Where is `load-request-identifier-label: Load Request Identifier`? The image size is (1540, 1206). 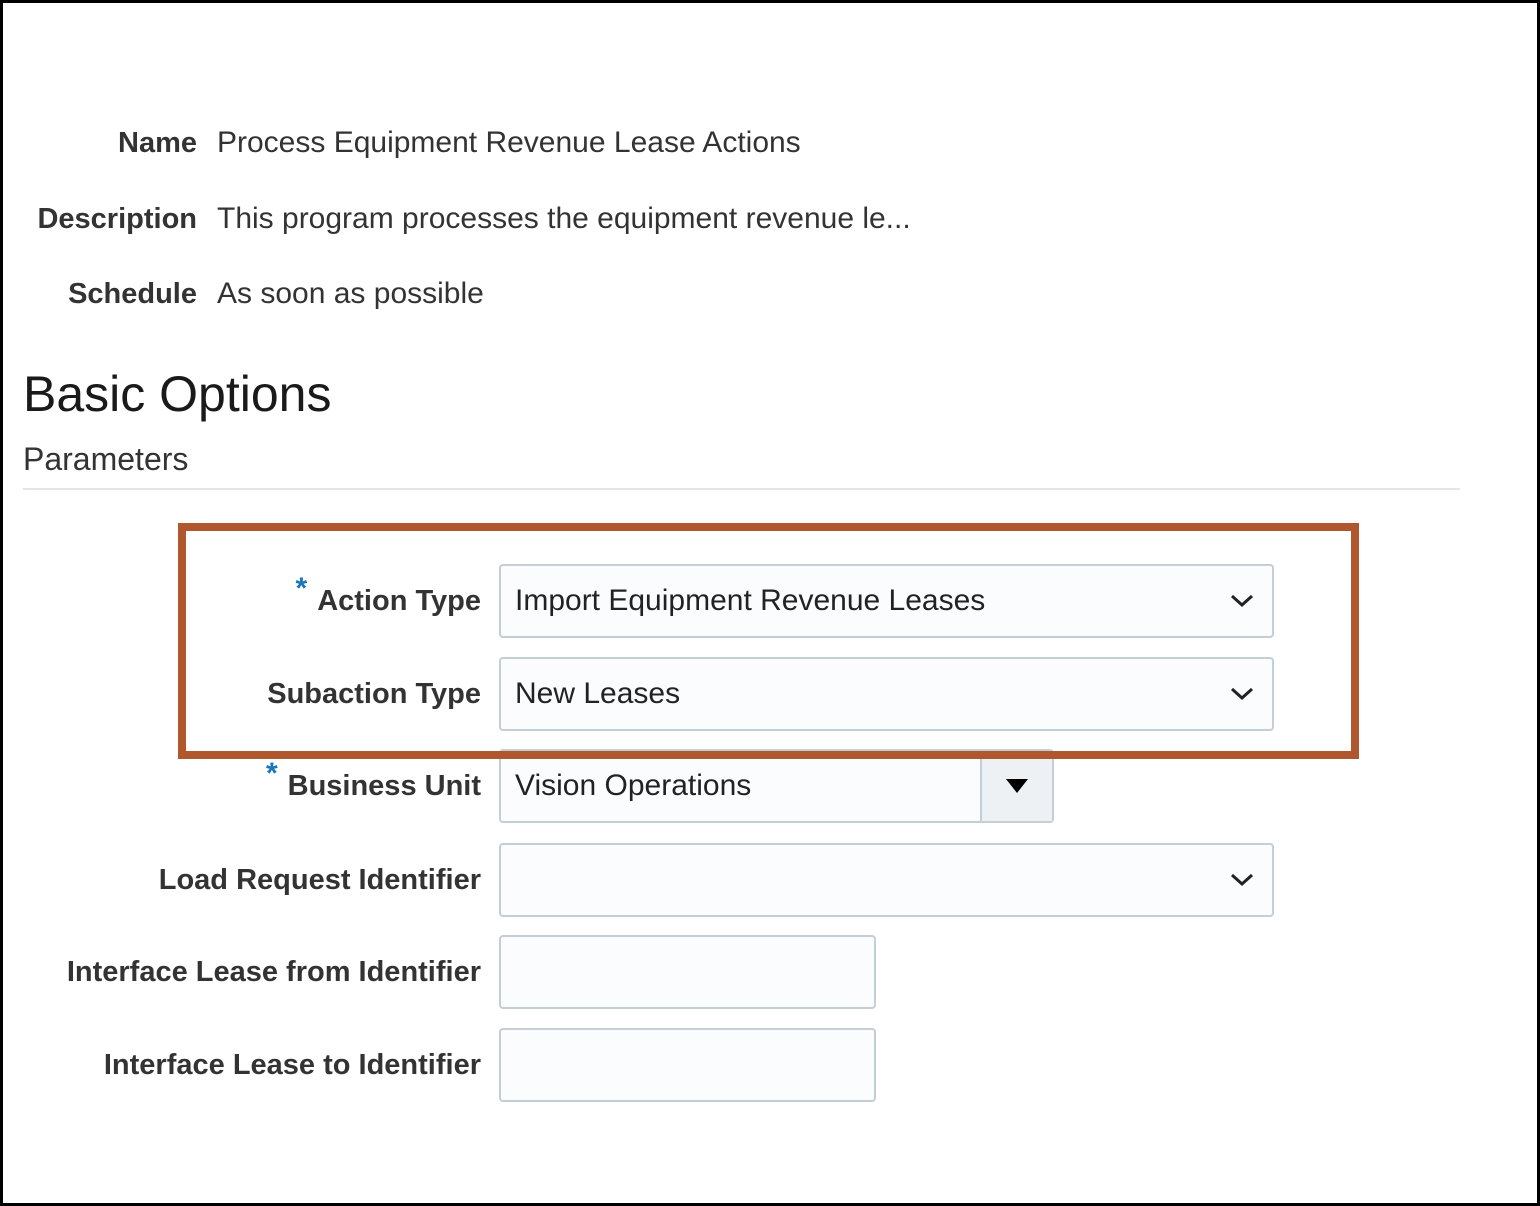 load-request-identifier-label: Load Request Identifier is located at coordinates (319, 879).